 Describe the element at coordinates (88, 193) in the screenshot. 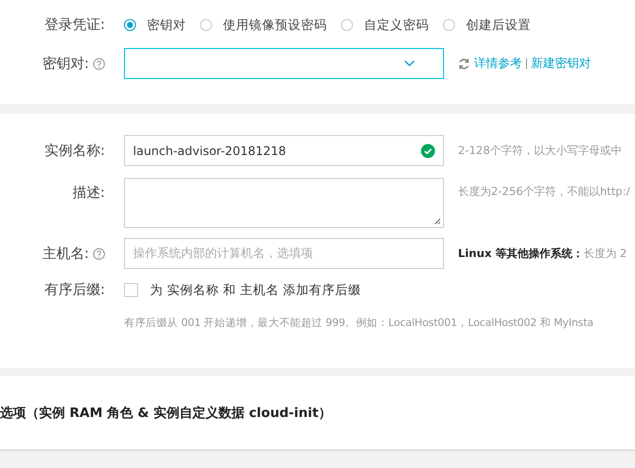

I see `field-label: 描述:` at that location.